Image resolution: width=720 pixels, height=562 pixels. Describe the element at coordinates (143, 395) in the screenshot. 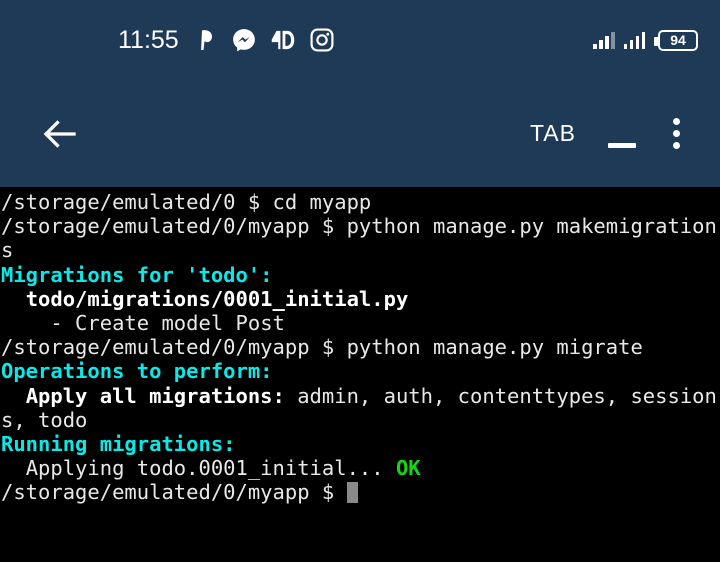

I see `terminal-text: Apply all migrations:` at that location.